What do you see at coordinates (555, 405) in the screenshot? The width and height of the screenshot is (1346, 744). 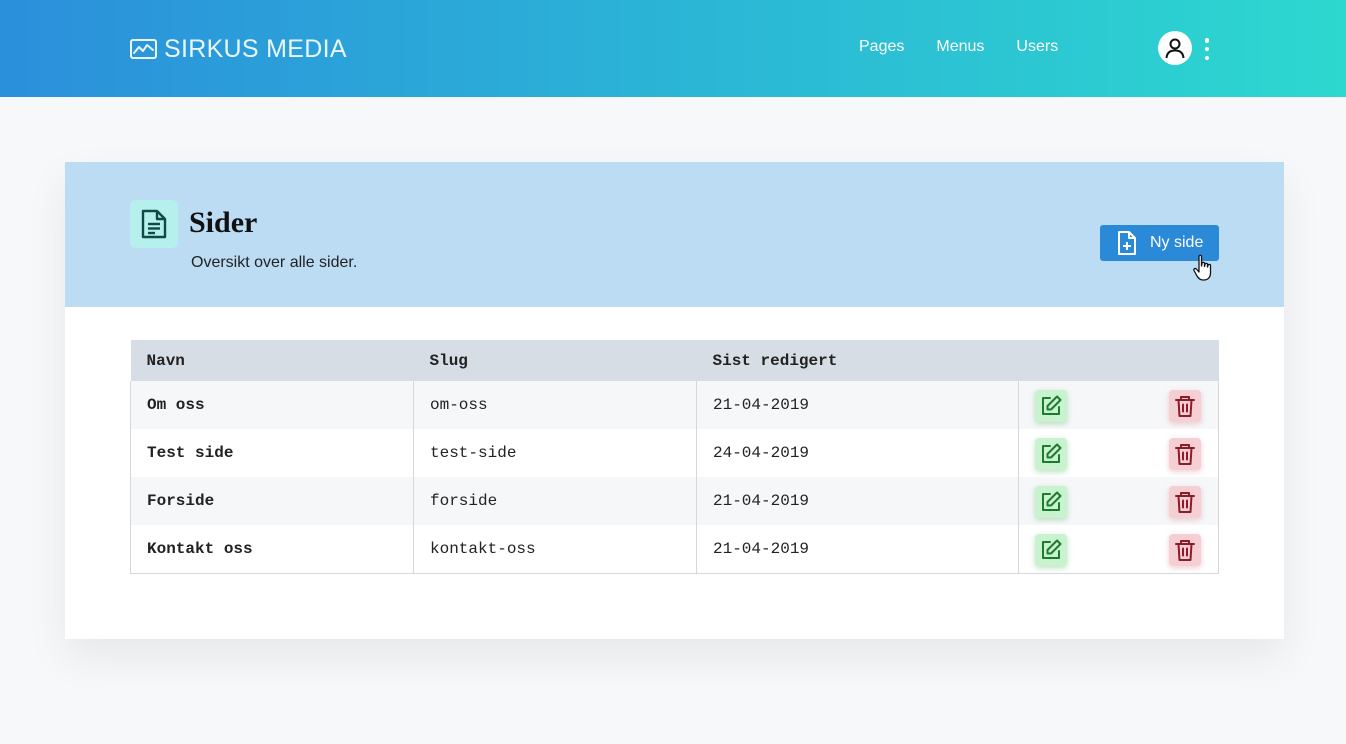 I see `page-slug-cell: om-oss` at bounding box center [555, 405].